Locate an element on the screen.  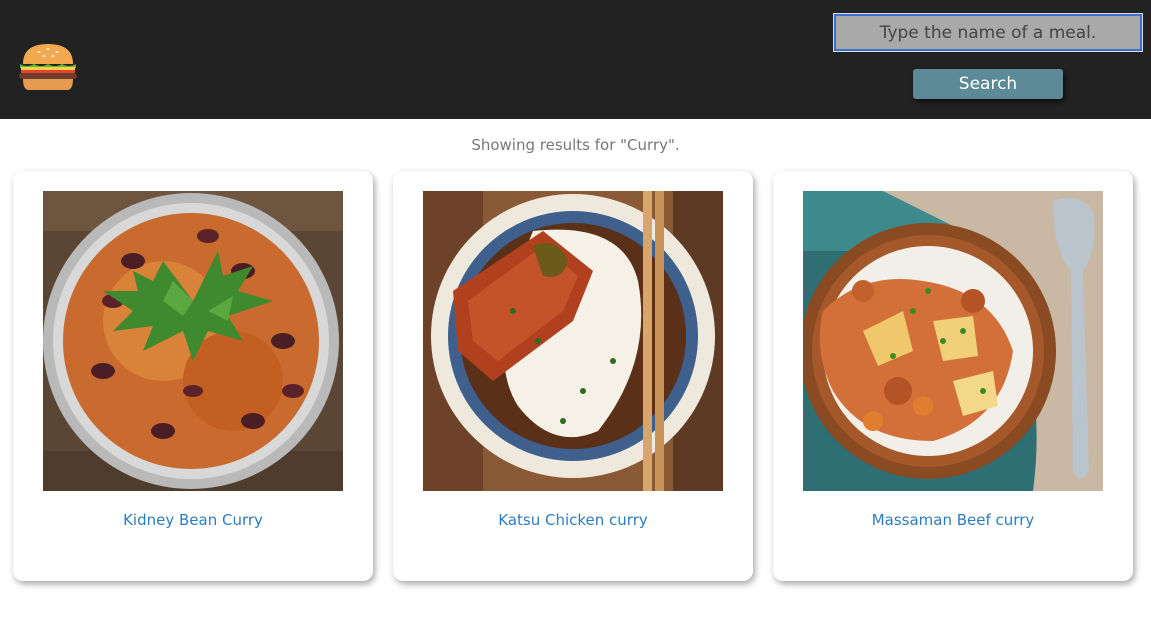
massaman-beef-curry-photo is located at coordinates (953, 341).